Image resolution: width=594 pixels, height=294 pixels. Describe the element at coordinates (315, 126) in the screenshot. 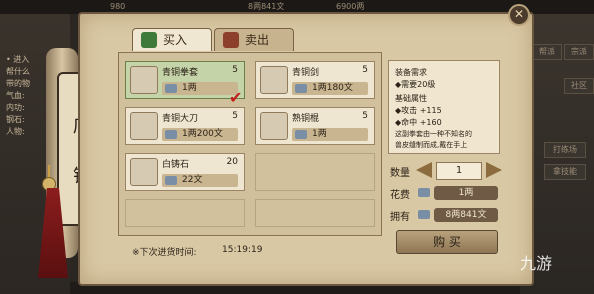

I see `shop-item: 熟铜棍 5 1两` at that location.